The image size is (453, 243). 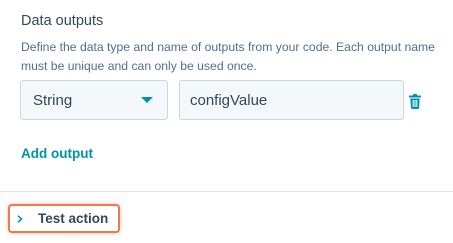 What do you see at coordinates (147, 100) in the screenshot?
I see `caret-down-icon` at bounding box center [147, 100].